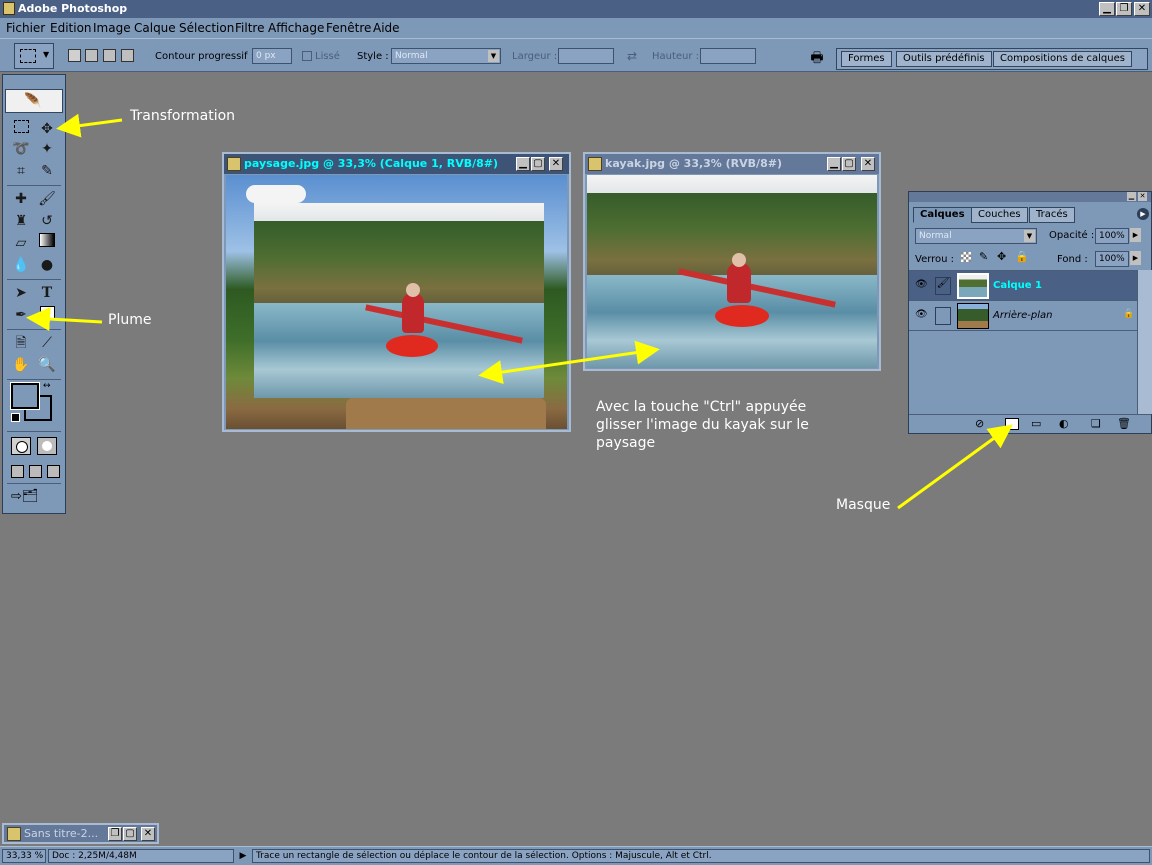 The height and width of the screenshot is (865, 1152). Describe the element at coordinates (14, 834) in the screenshot. I see `document-icon` at that location.